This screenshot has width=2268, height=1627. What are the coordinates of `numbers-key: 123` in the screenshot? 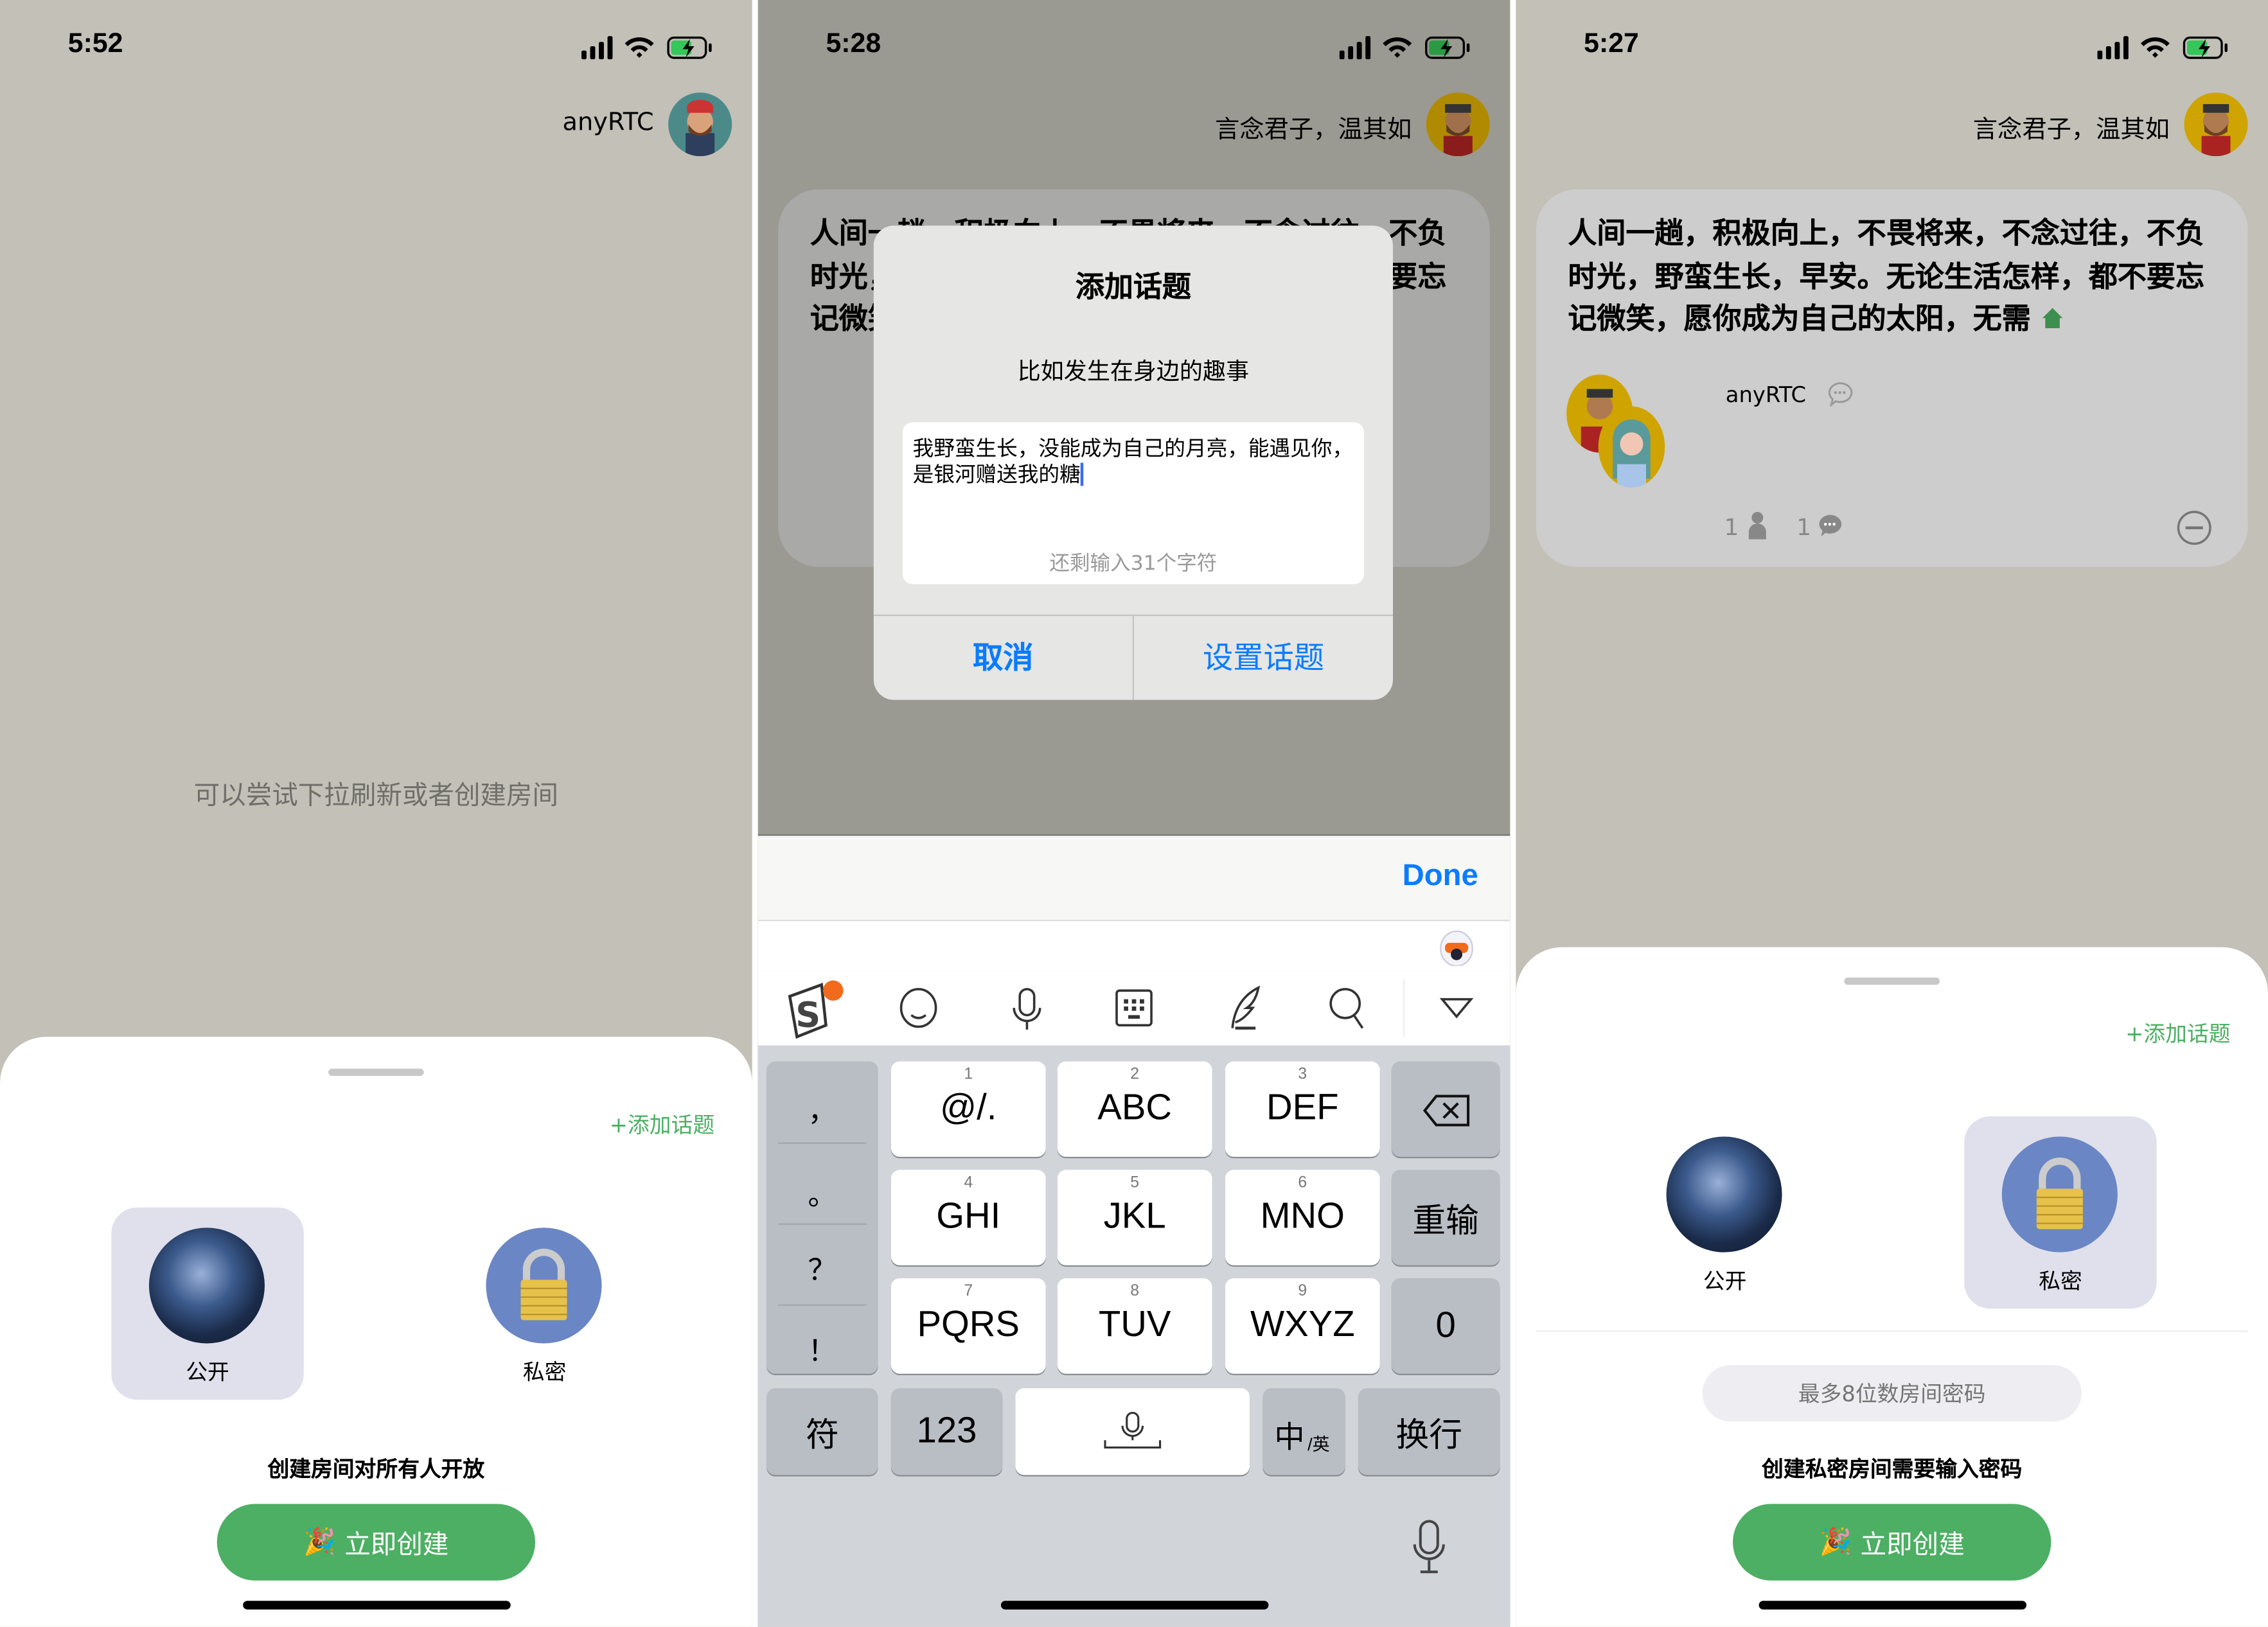 It's located at (946, 1431).